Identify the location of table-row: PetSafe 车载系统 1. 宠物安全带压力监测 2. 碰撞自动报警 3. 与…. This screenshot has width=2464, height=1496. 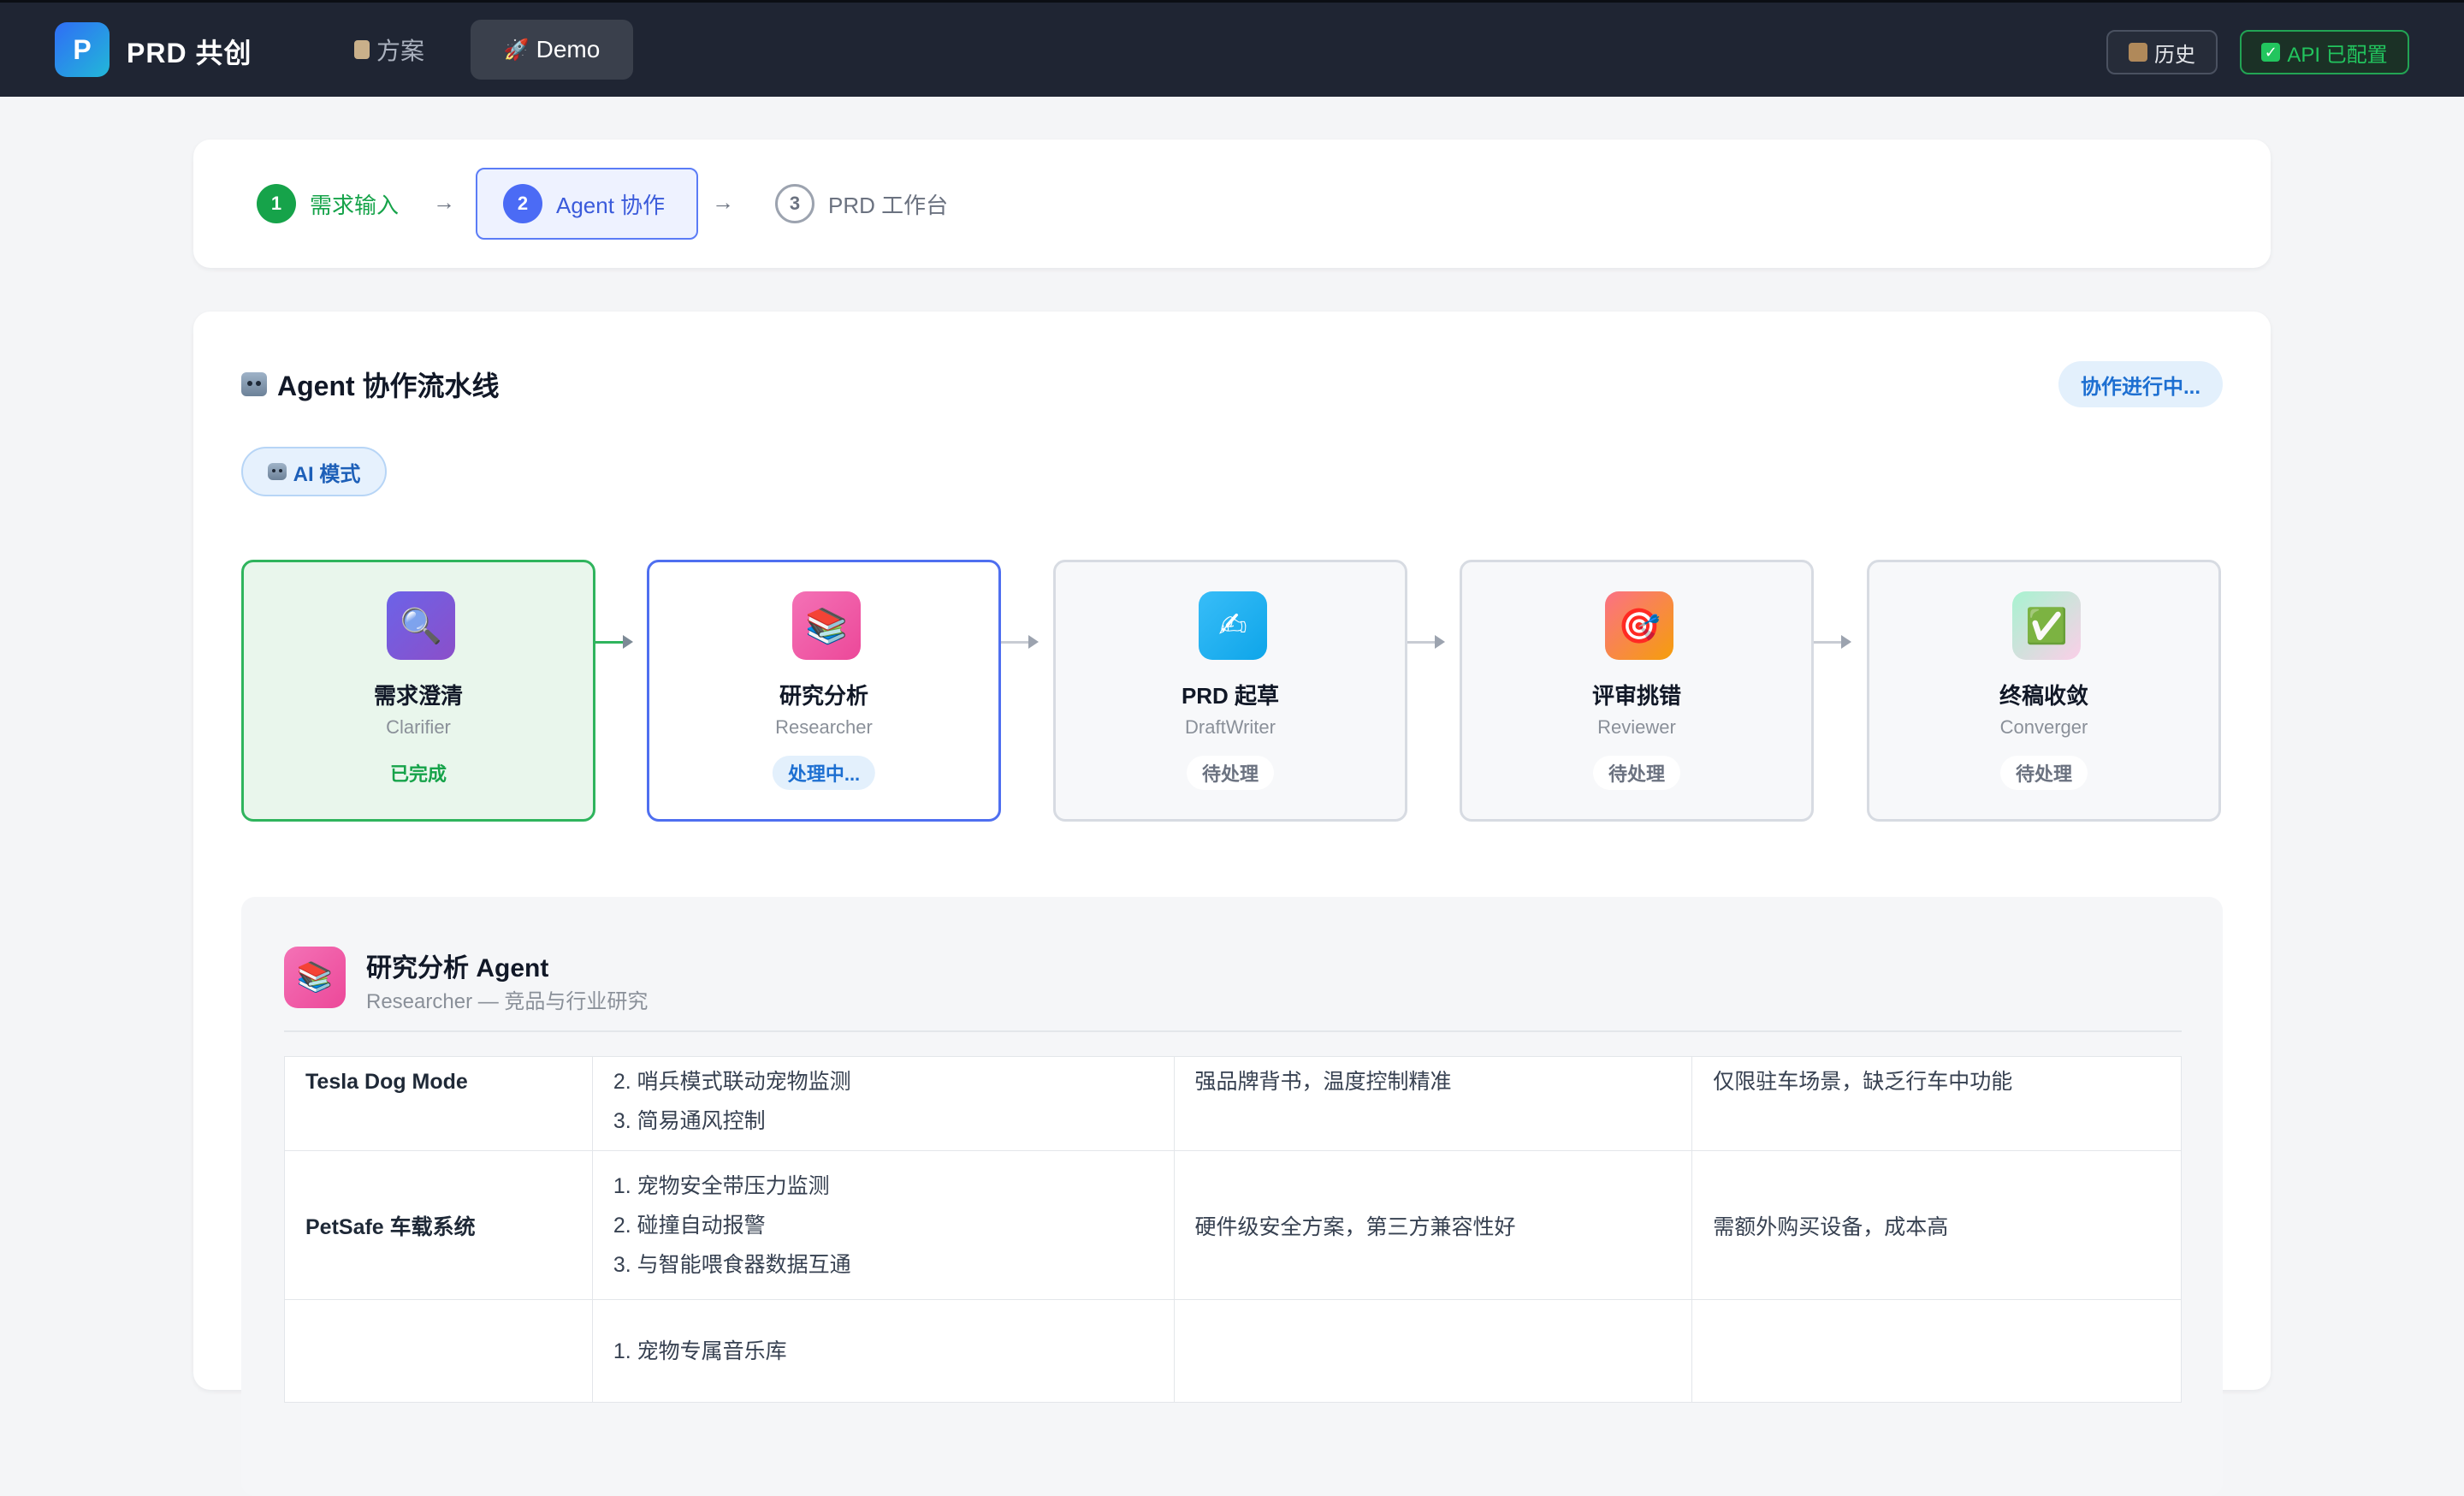
(1233, 1225).